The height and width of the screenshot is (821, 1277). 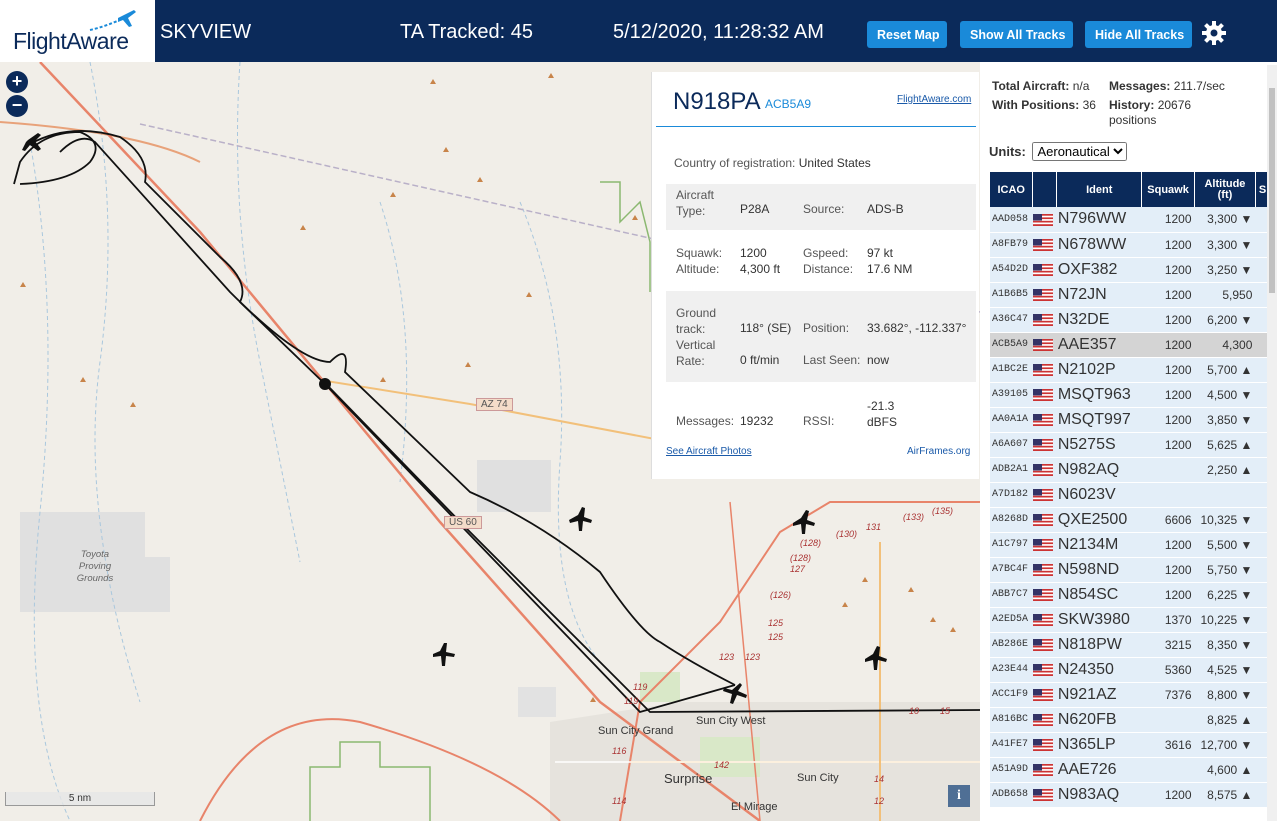 I want to click on aircraft-type-label: Aircraft Type:, so click(x=695, y=203).